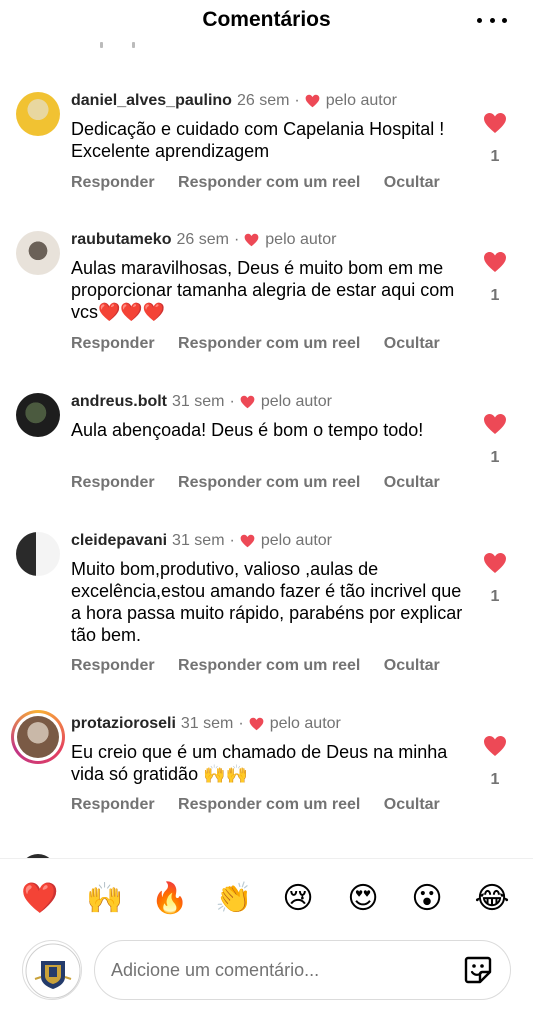  I want to click on comment-username: cleidepavani, so click(119, 541).